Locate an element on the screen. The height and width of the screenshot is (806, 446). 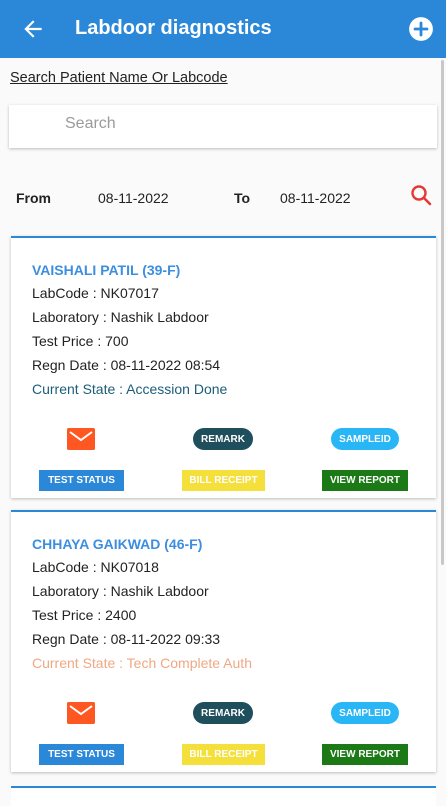
labcode: LabCode : NK07017 is located at coordinates (95, 293).